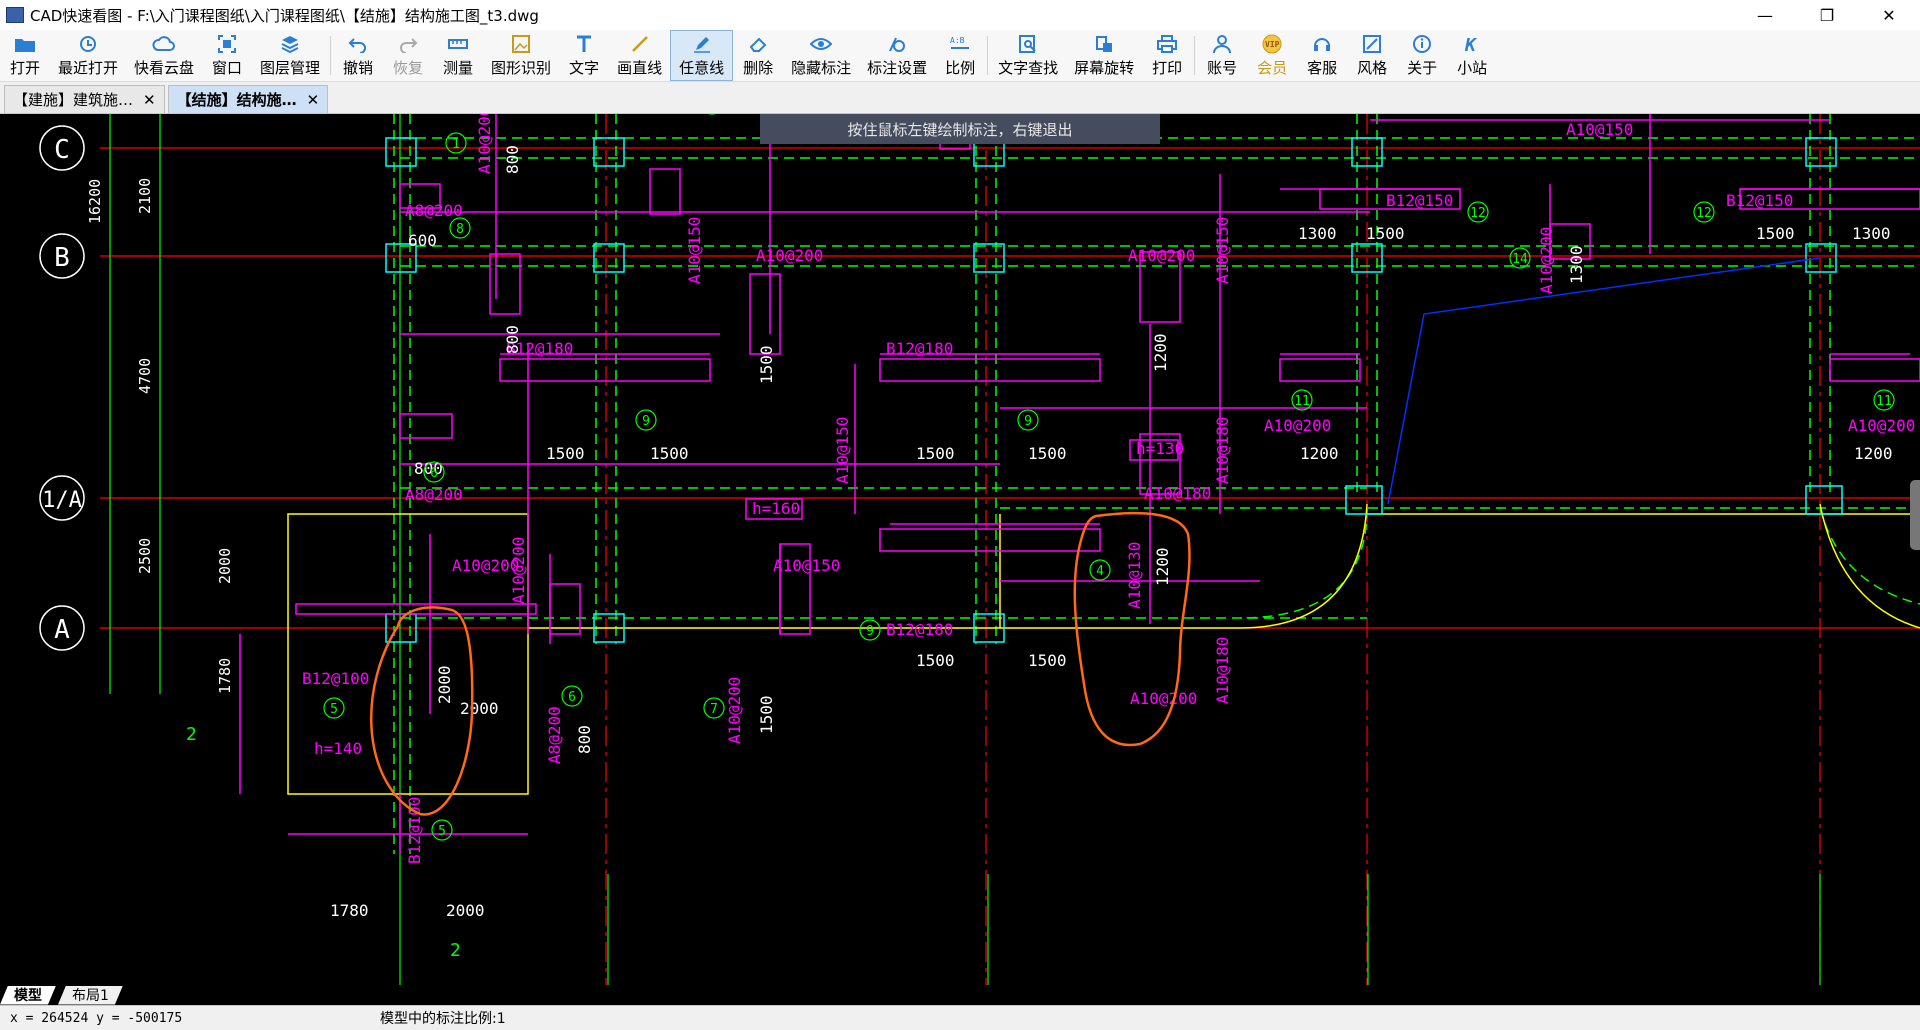 The height and width of the screenshot is (1030, 1920). I want to click on open-button: 打开, so click(25, 55).